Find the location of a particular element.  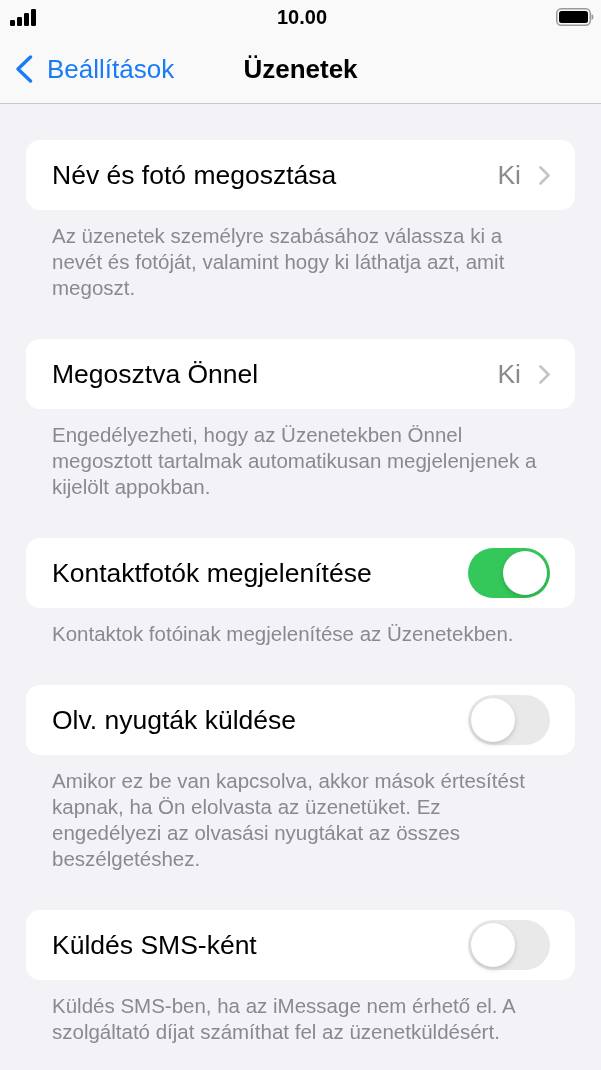

chevron-left-icon is located at coordinates (24, 68).